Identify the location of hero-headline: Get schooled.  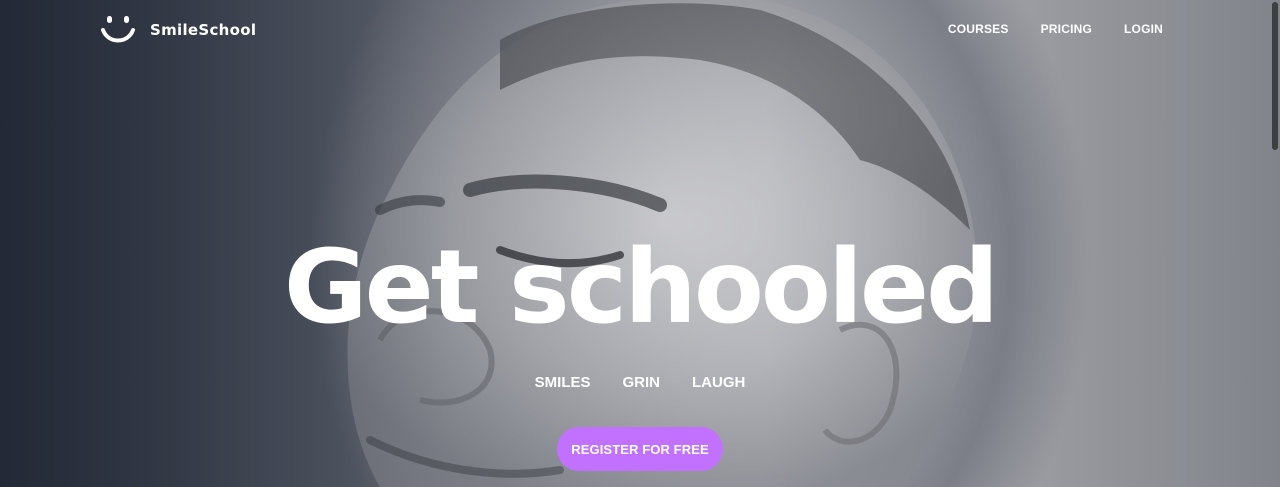
(641, 287).